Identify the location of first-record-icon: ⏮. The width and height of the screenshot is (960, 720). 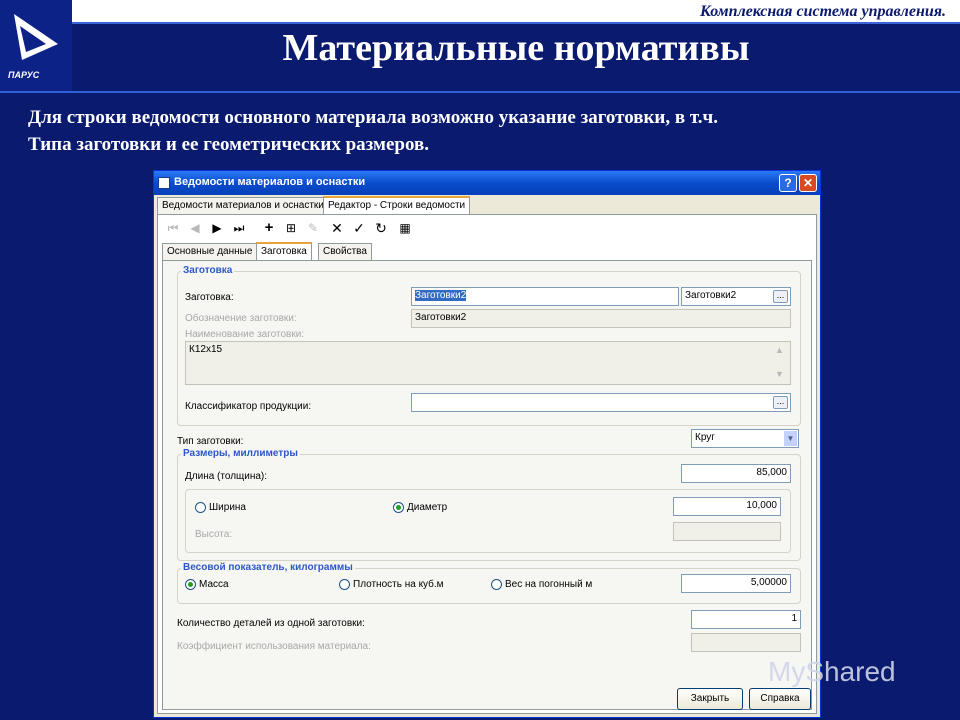
(173, 228).